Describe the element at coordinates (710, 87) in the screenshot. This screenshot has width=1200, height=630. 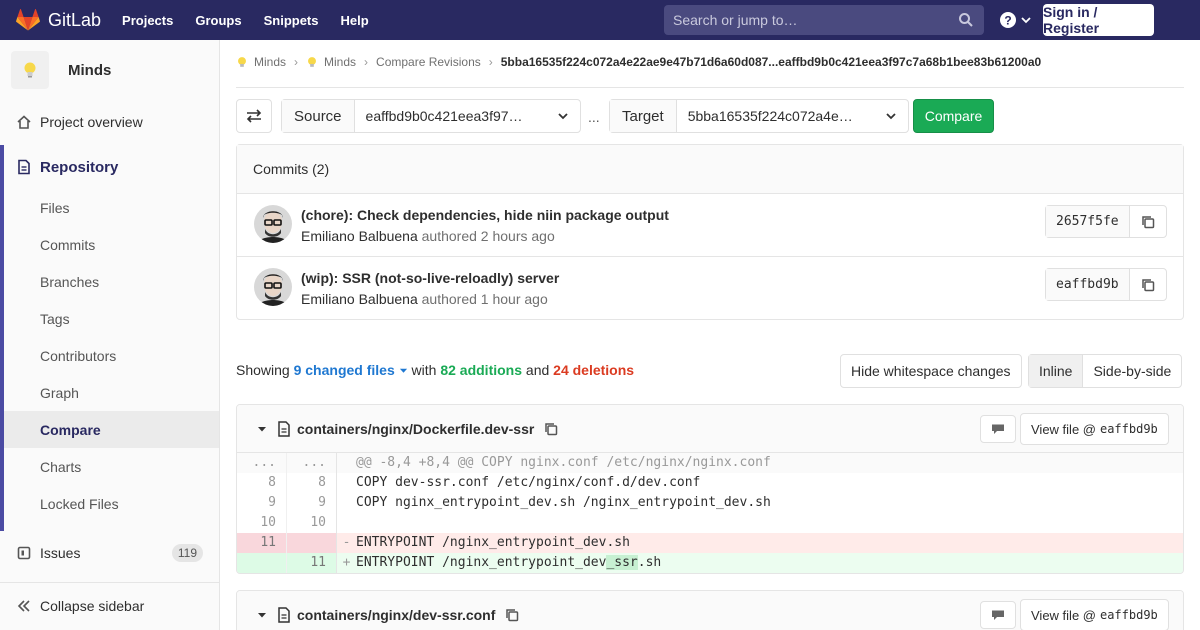
I see `breadcrumb-divider` at that location.